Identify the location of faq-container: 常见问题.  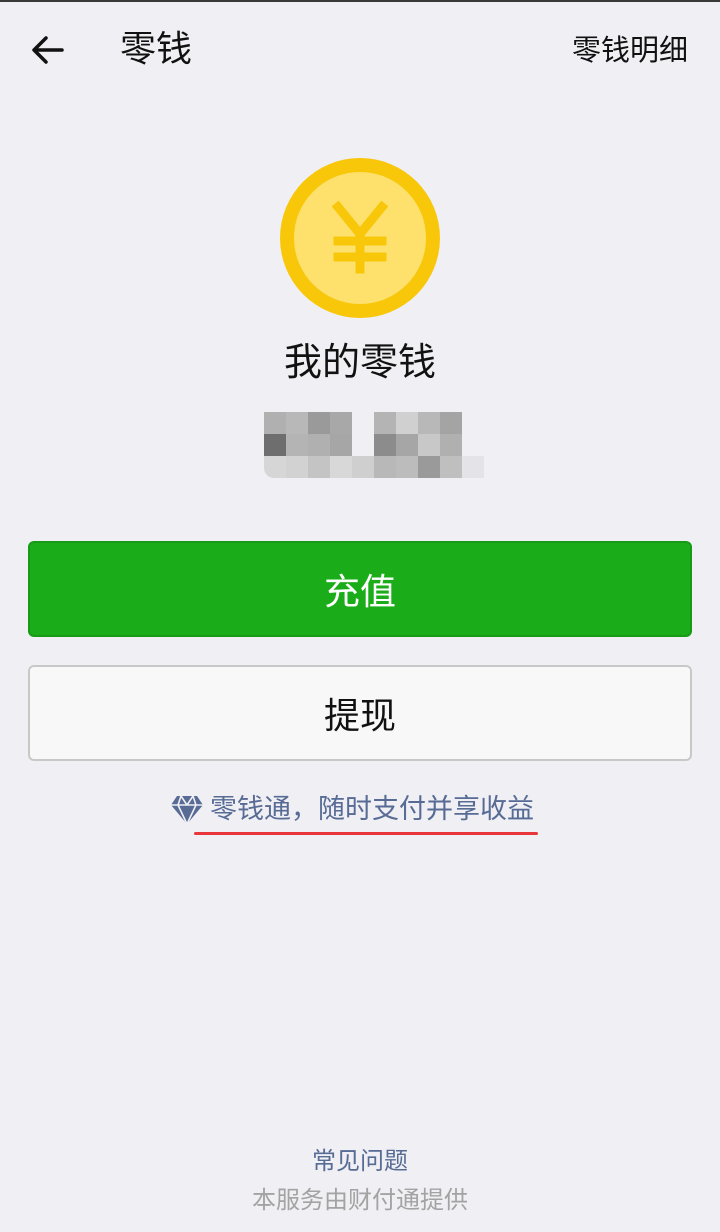
(360, 1161).